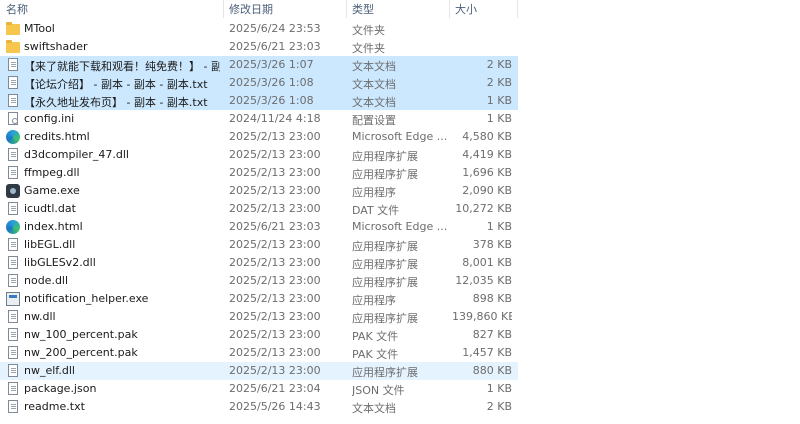 The width and height of the screenshot is (800, 424). I want to click on app-exe-icon, so click(13, 299).